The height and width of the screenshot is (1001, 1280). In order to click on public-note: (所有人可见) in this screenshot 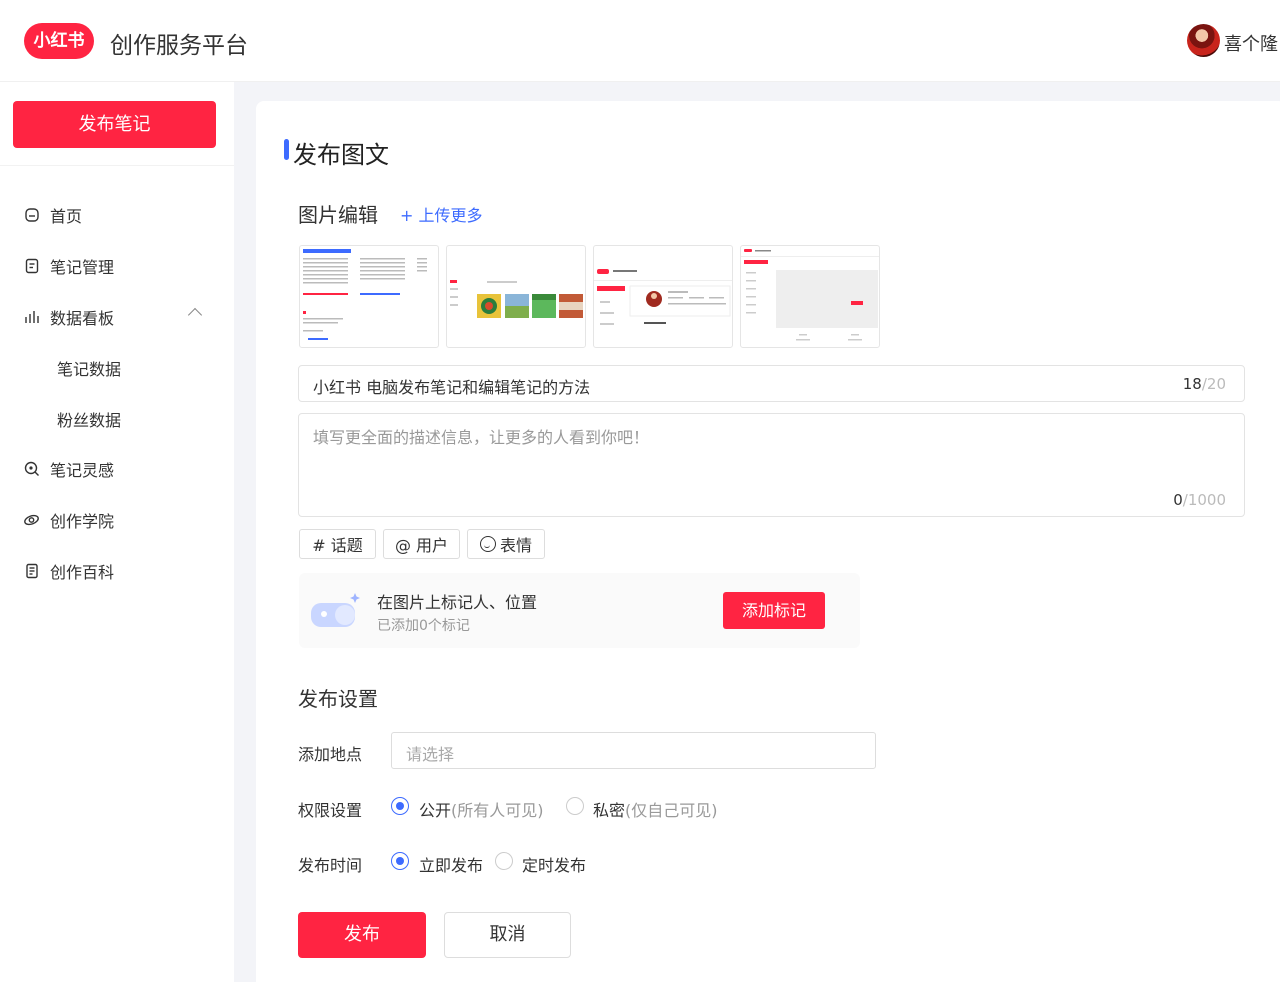, I will do `click(497, 810)`.